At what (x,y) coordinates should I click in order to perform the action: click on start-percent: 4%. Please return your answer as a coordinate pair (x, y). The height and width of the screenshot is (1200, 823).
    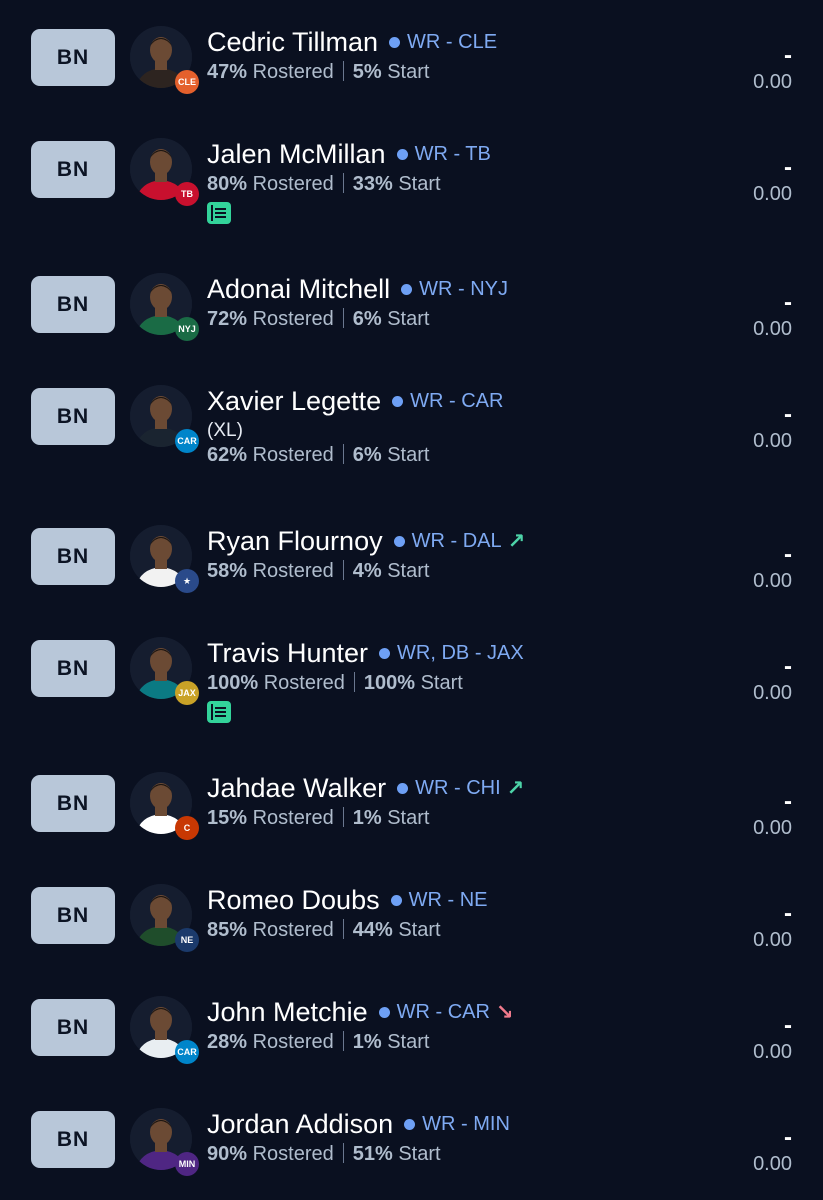
    Looking at the image, I should click on (367, 571).